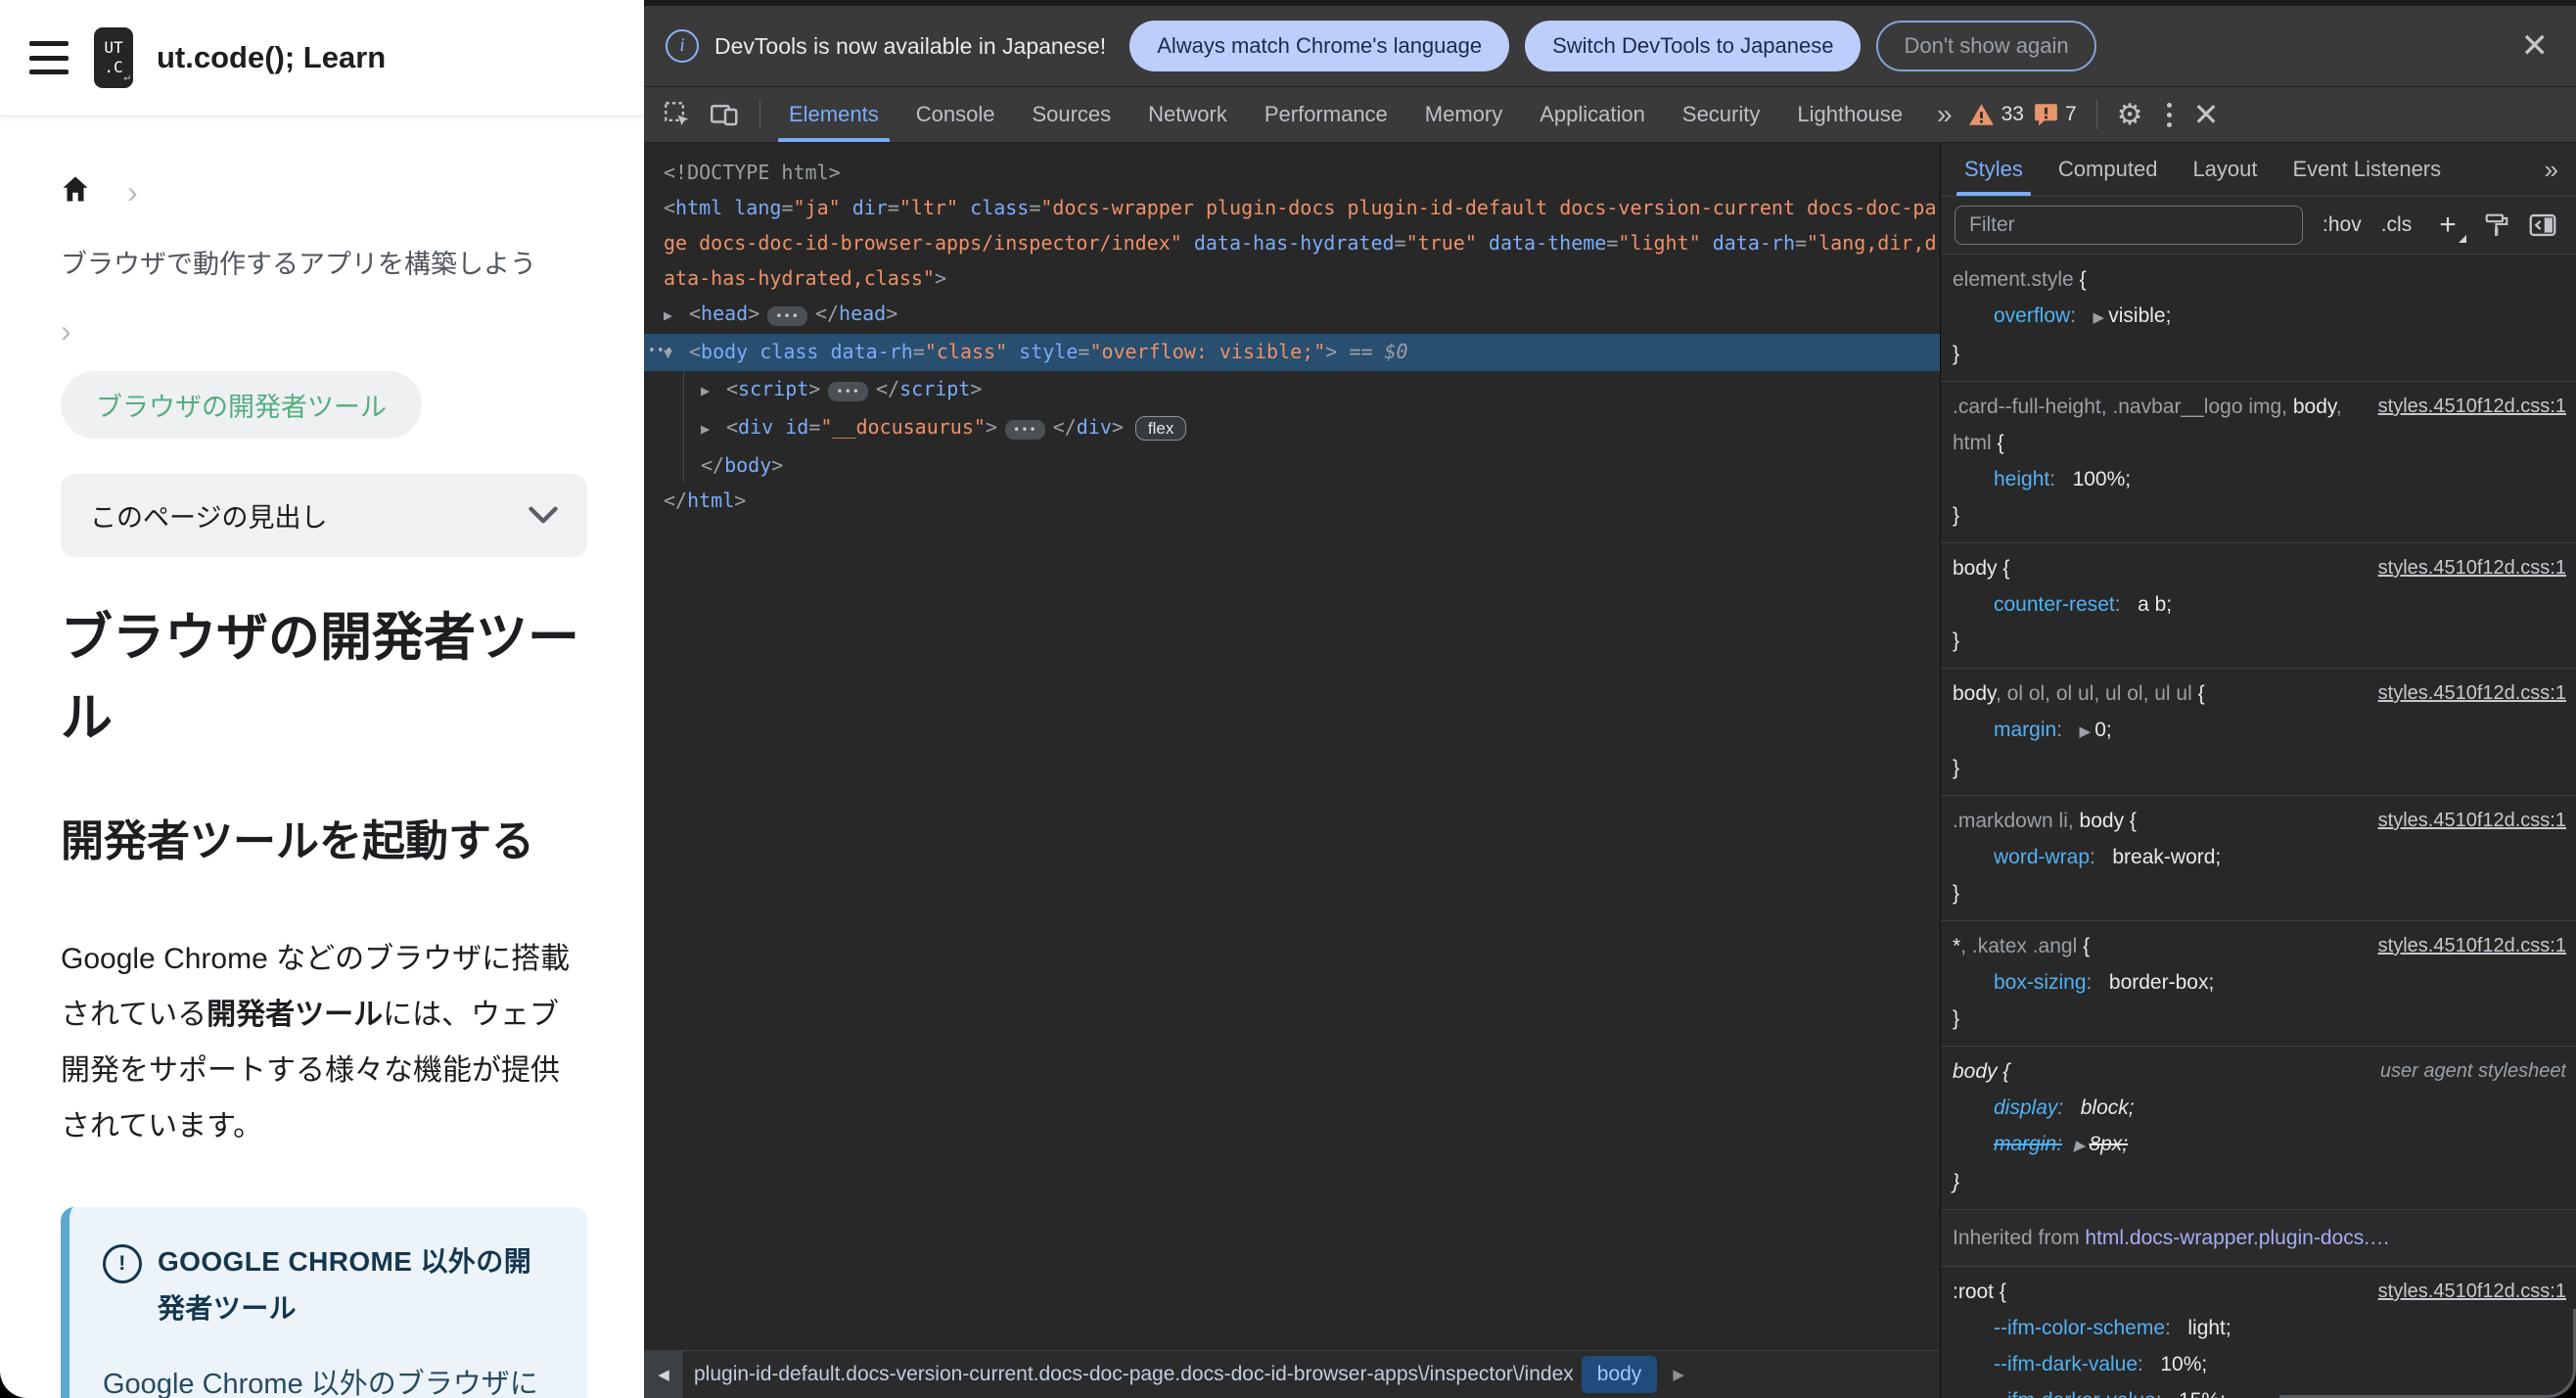 The image size is (2576, 1398). Describe the element at coordinates (1071, 114) in the screenshot. I see `tab-sources: Sources` at that location.